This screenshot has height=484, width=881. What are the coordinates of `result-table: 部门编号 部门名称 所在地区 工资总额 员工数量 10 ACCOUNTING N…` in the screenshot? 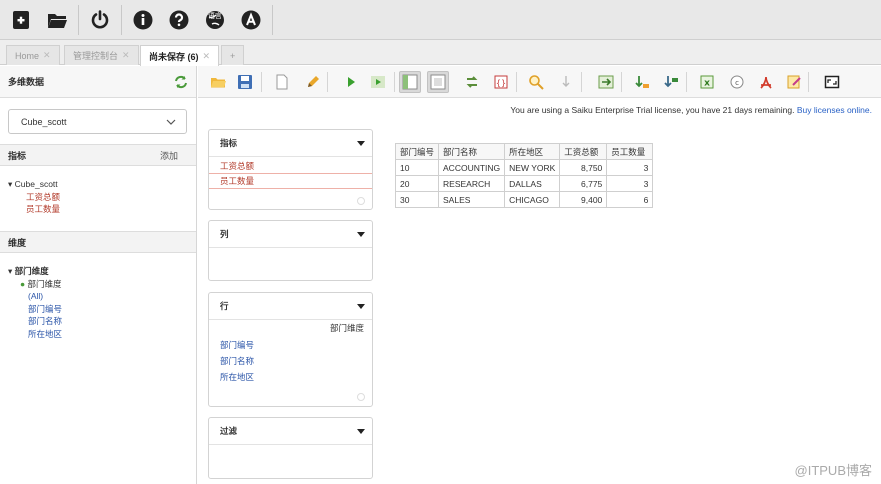 It's located at (524, 175).